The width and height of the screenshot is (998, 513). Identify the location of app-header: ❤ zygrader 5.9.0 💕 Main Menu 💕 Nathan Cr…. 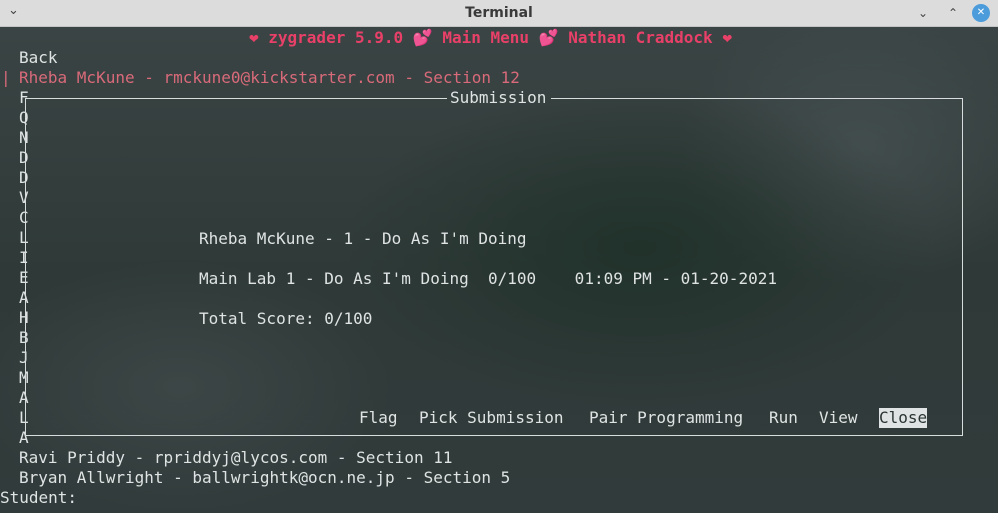
(490, 37).